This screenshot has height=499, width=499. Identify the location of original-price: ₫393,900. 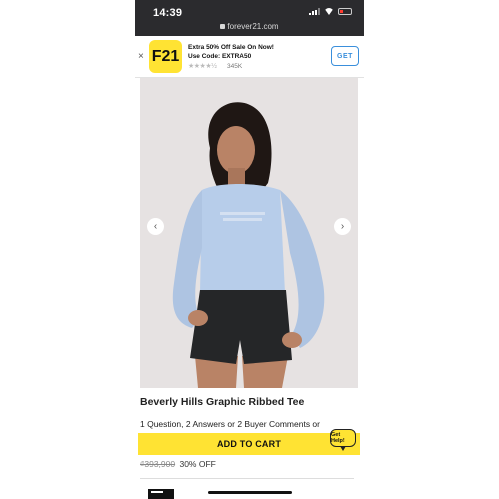
(158, 464).